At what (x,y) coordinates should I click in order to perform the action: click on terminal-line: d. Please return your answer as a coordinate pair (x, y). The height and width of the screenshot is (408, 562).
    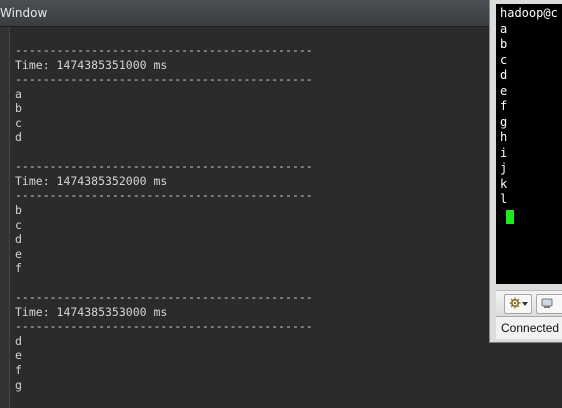
    Looking at the image, I should click on (504, 75).